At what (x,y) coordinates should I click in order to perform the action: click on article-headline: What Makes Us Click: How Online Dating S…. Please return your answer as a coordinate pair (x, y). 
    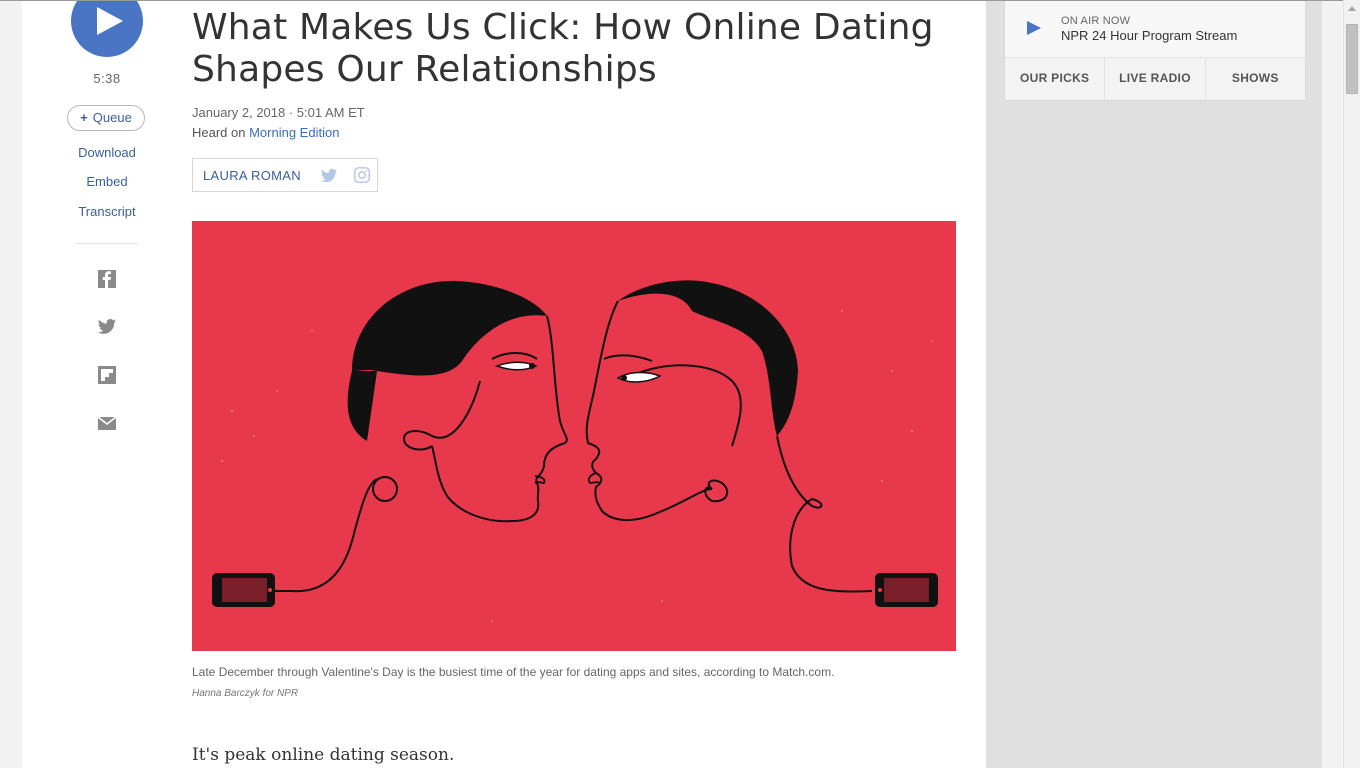
    Looking at the image, I should click on (563, 48).